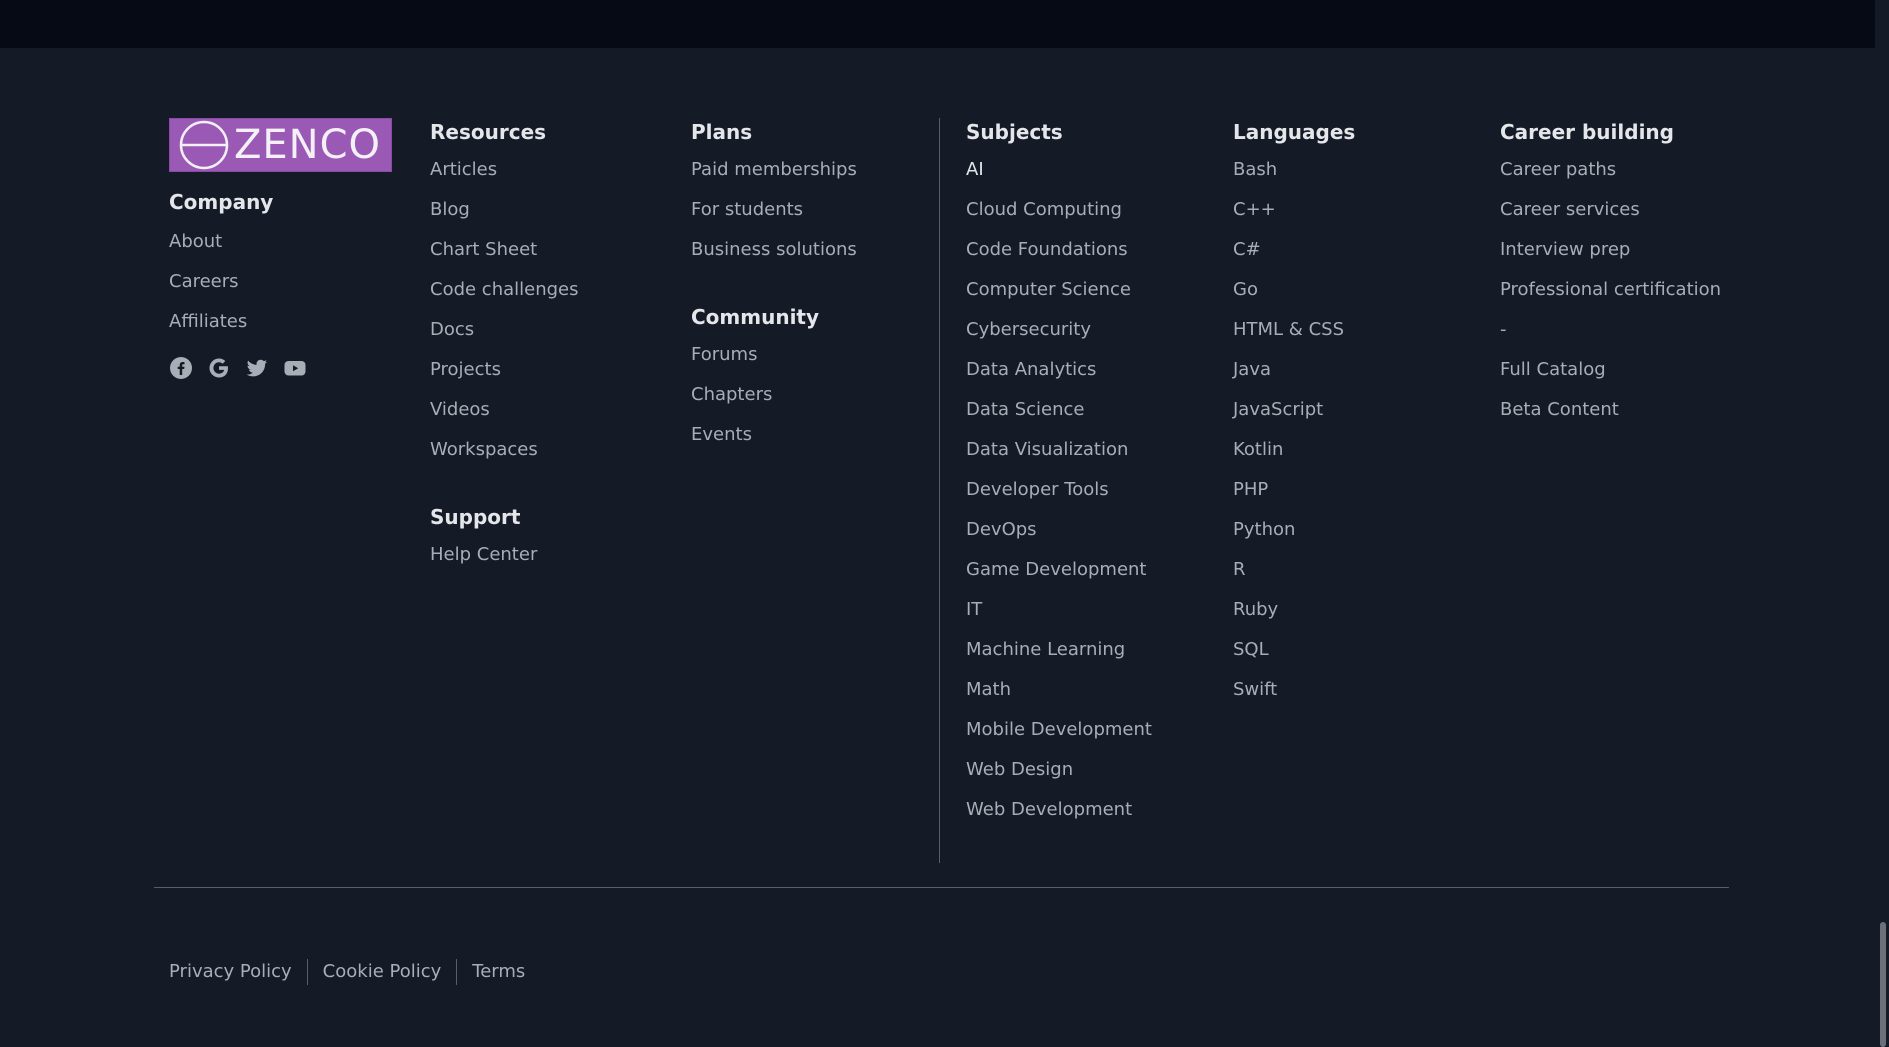 Image resolution: width=1889 pixels, height=1047 pixels. I want to click on subjects-link: Mobile Development, so click(1059, 738).